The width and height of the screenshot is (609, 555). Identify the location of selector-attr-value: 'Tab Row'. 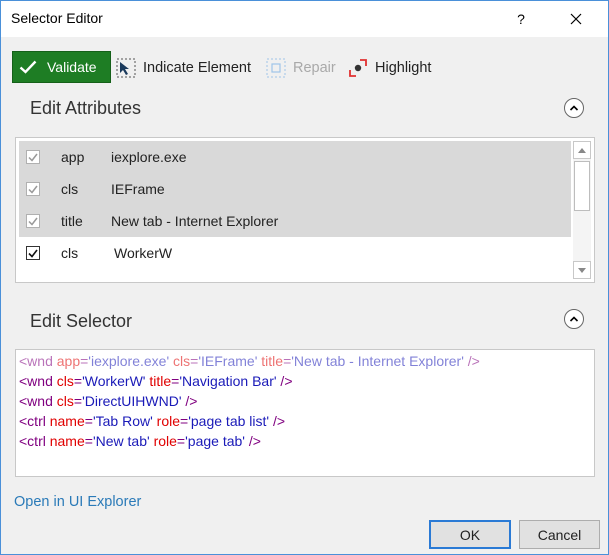
(122, 421).